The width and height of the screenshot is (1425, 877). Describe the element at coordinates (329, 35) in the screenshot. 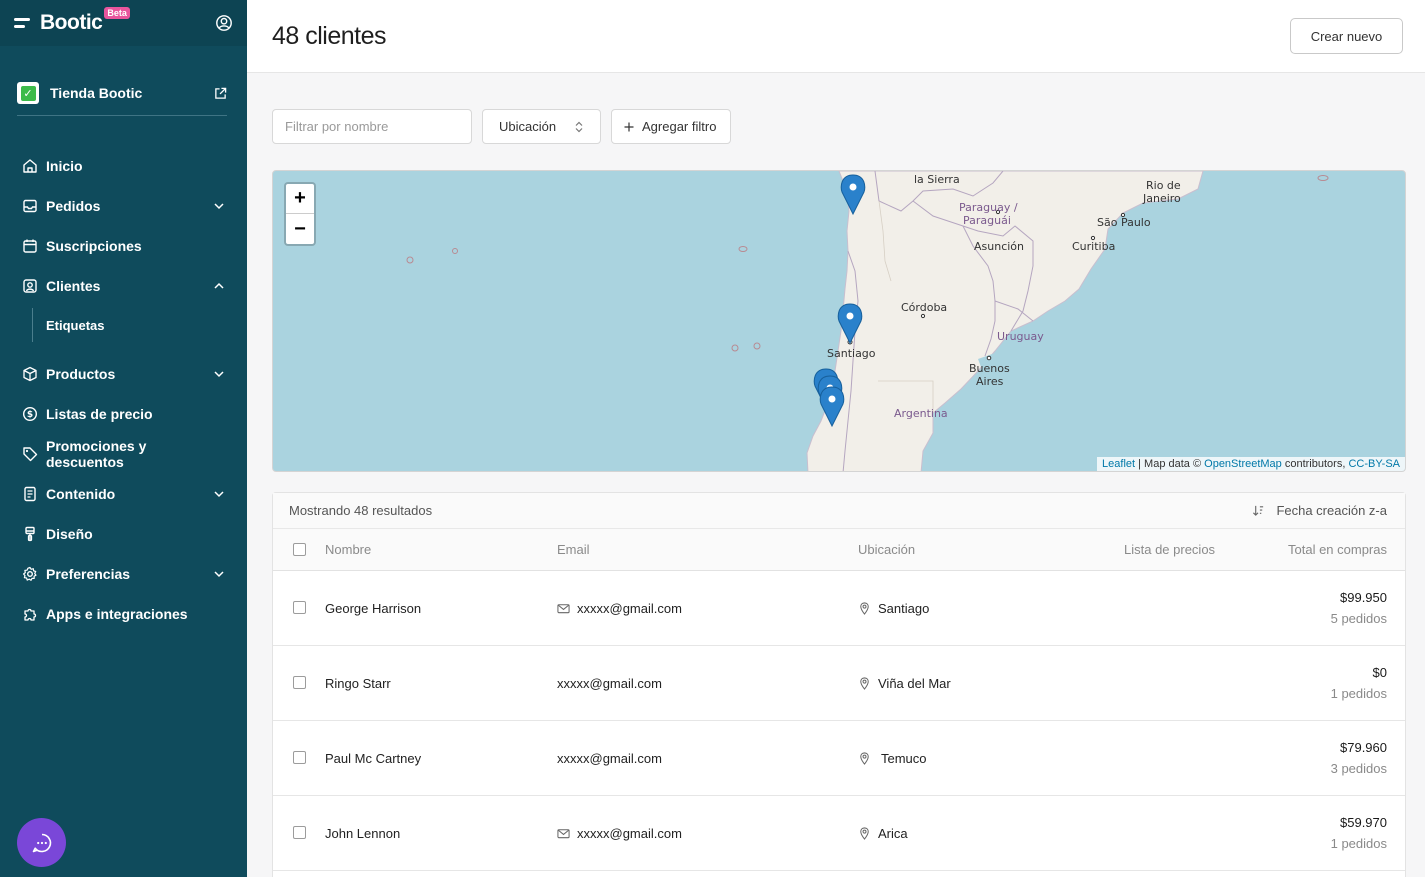

I see `page-title: 48 clientes` at that location.